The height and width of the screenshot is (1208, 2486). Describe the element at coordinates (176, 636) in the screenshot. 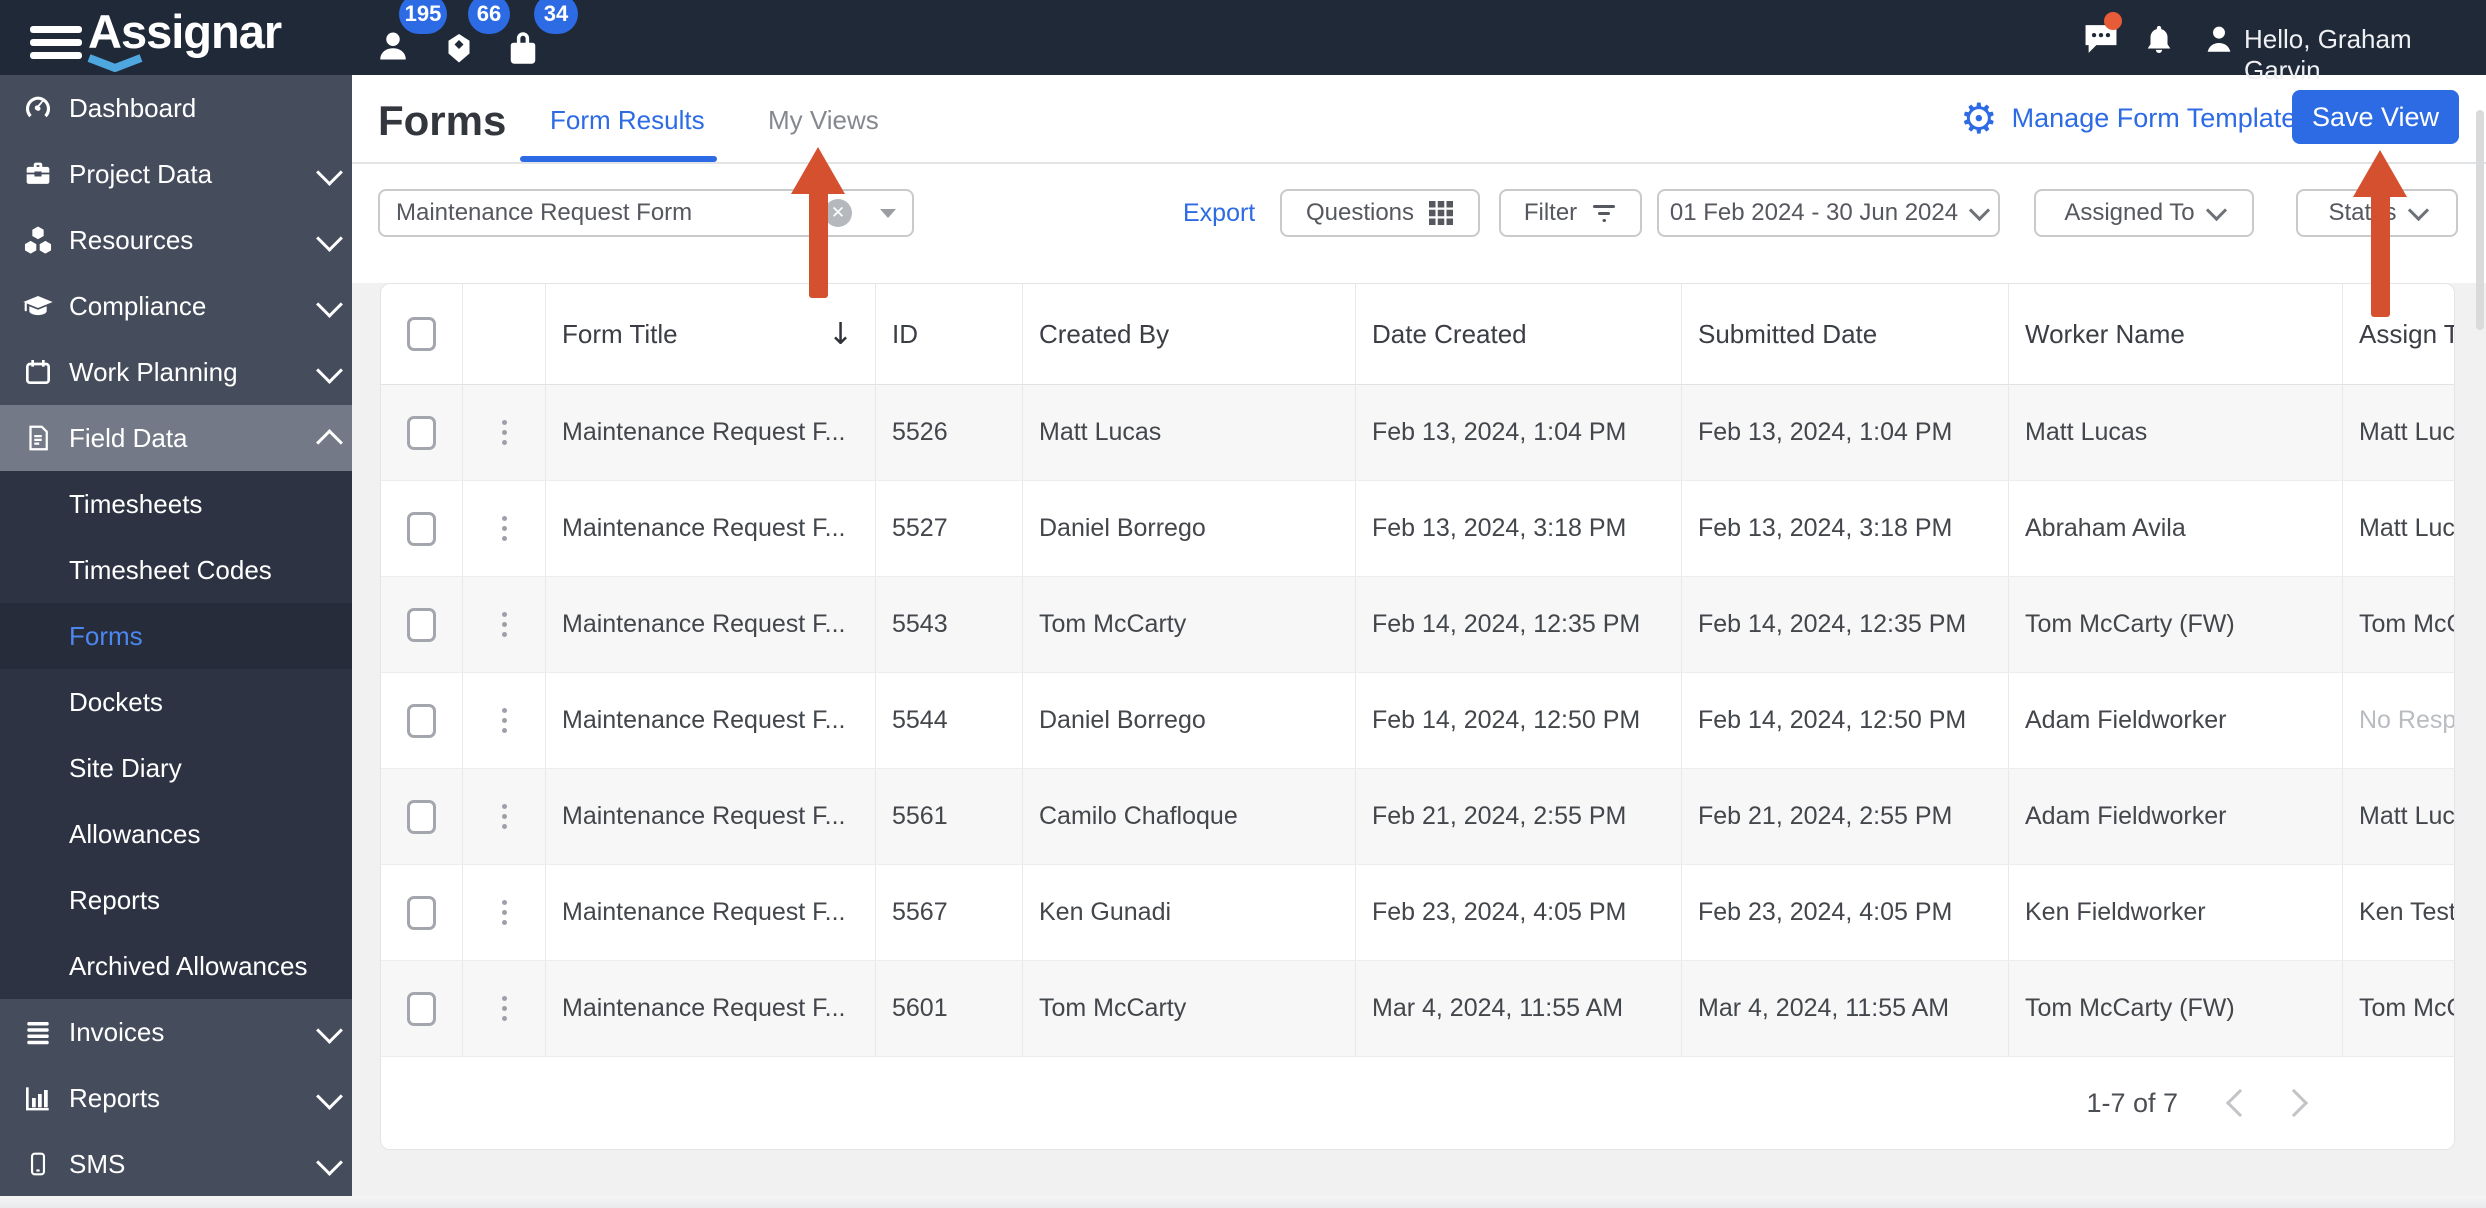

I see `sidebar-item-forms: Forms` at that location.